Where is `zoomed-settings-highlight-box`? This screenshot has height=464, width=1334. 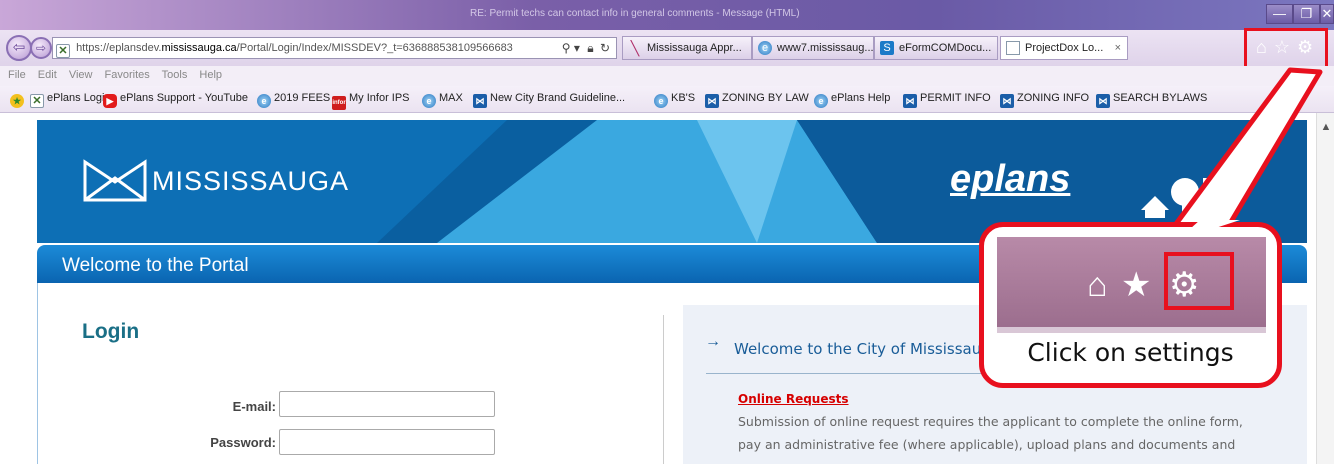 zoomed-settings-highlight-box is located at coordinates (1199, 281).